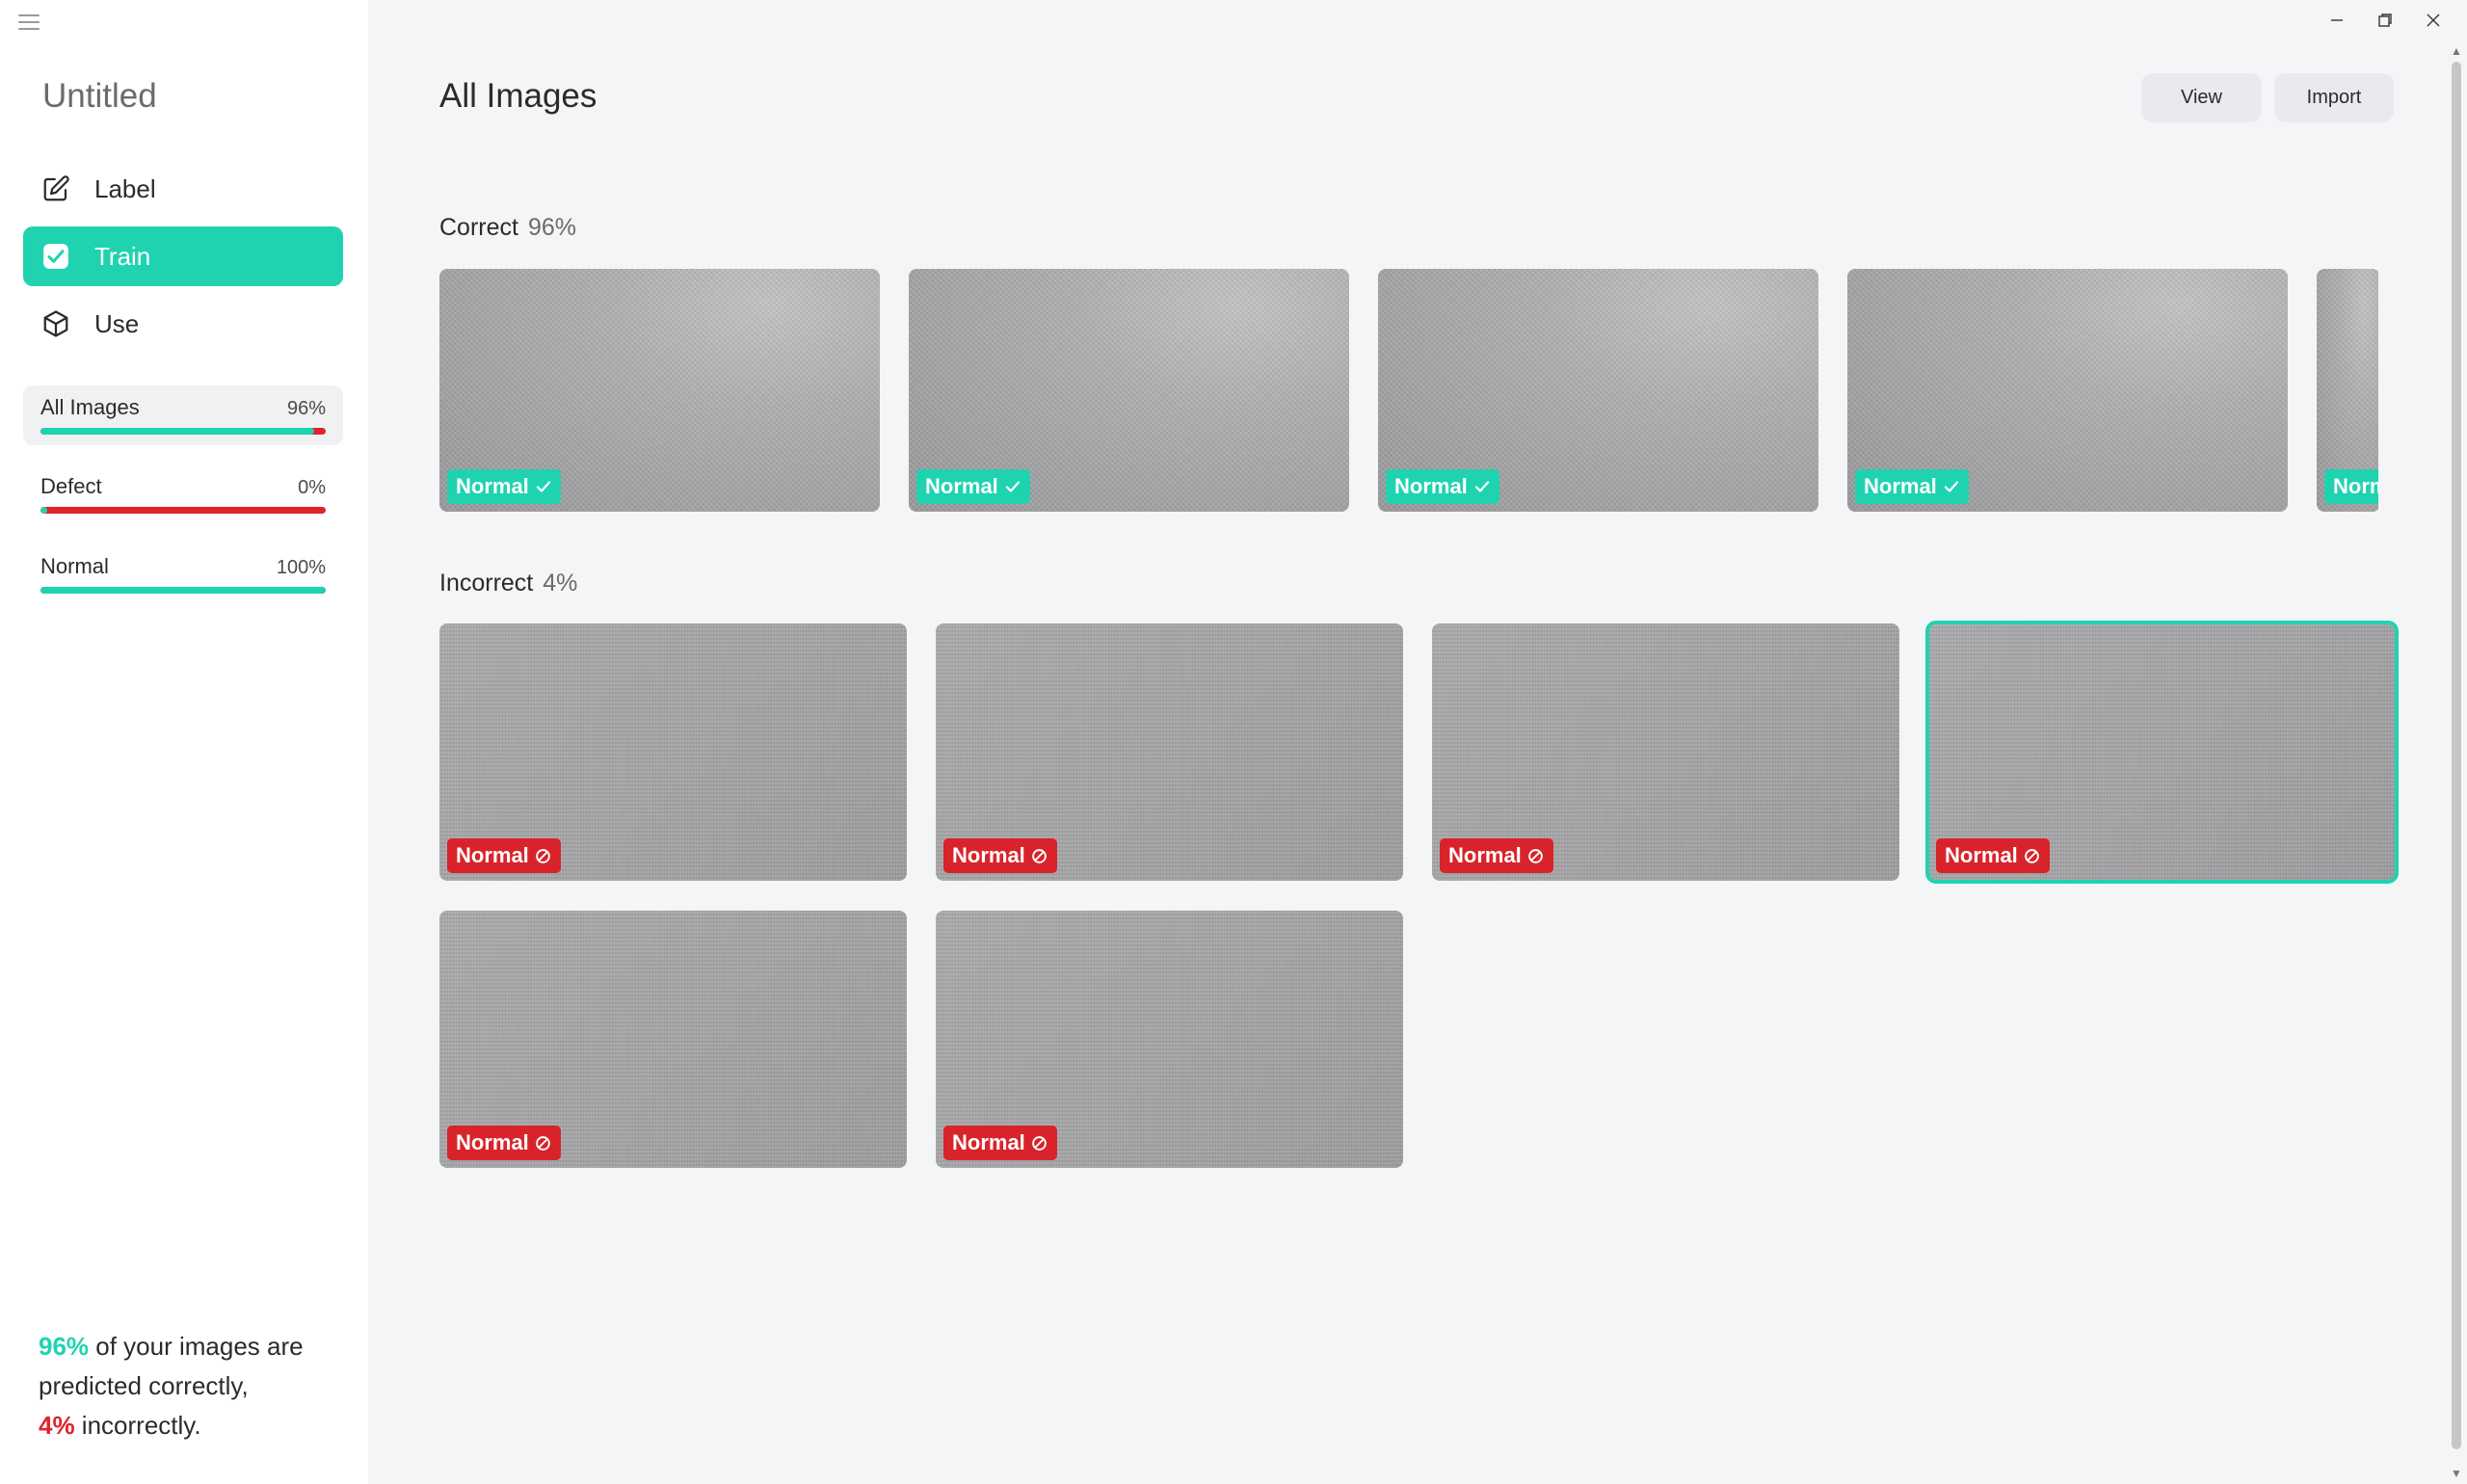 This screenshot has width=2467, height=1484. I want to click on section-correct-header: Correct 96%, so click(507, 228).